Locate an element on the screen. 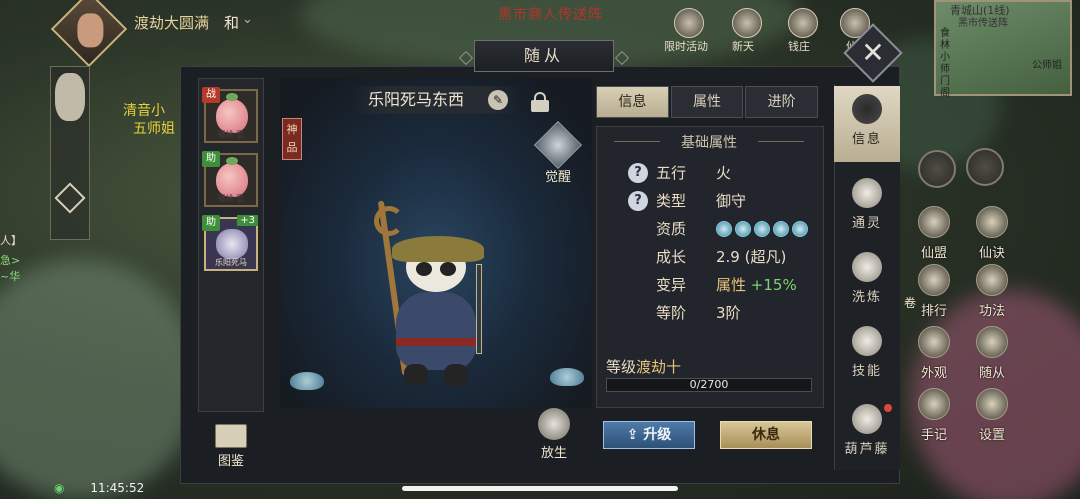  atlas-label: 图鉴 is located at coordinates (230, 461).